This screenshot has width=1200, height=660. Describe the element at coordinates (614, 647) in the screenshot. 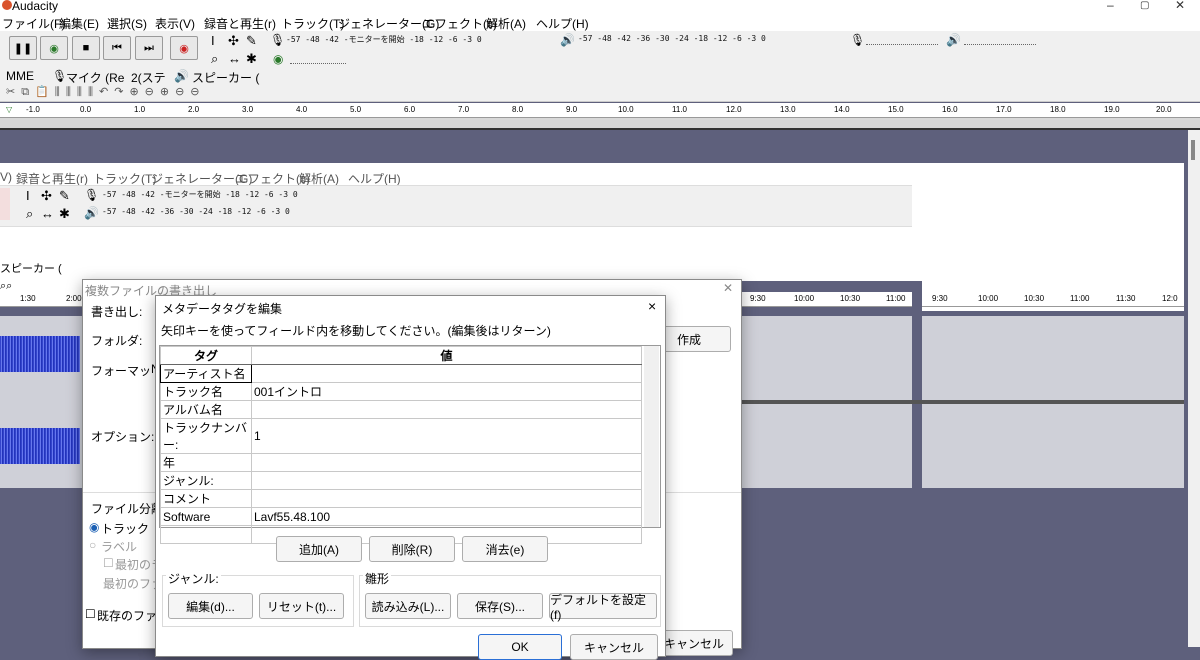

I see `metadata-cancel-button: キャンセル` at that location.